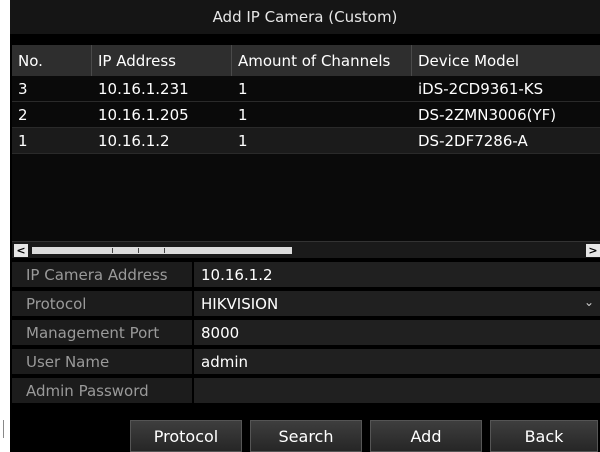 This screenshot has height=452, width=600. I want to click on arrow-left-icon: <, so click(21, 250).